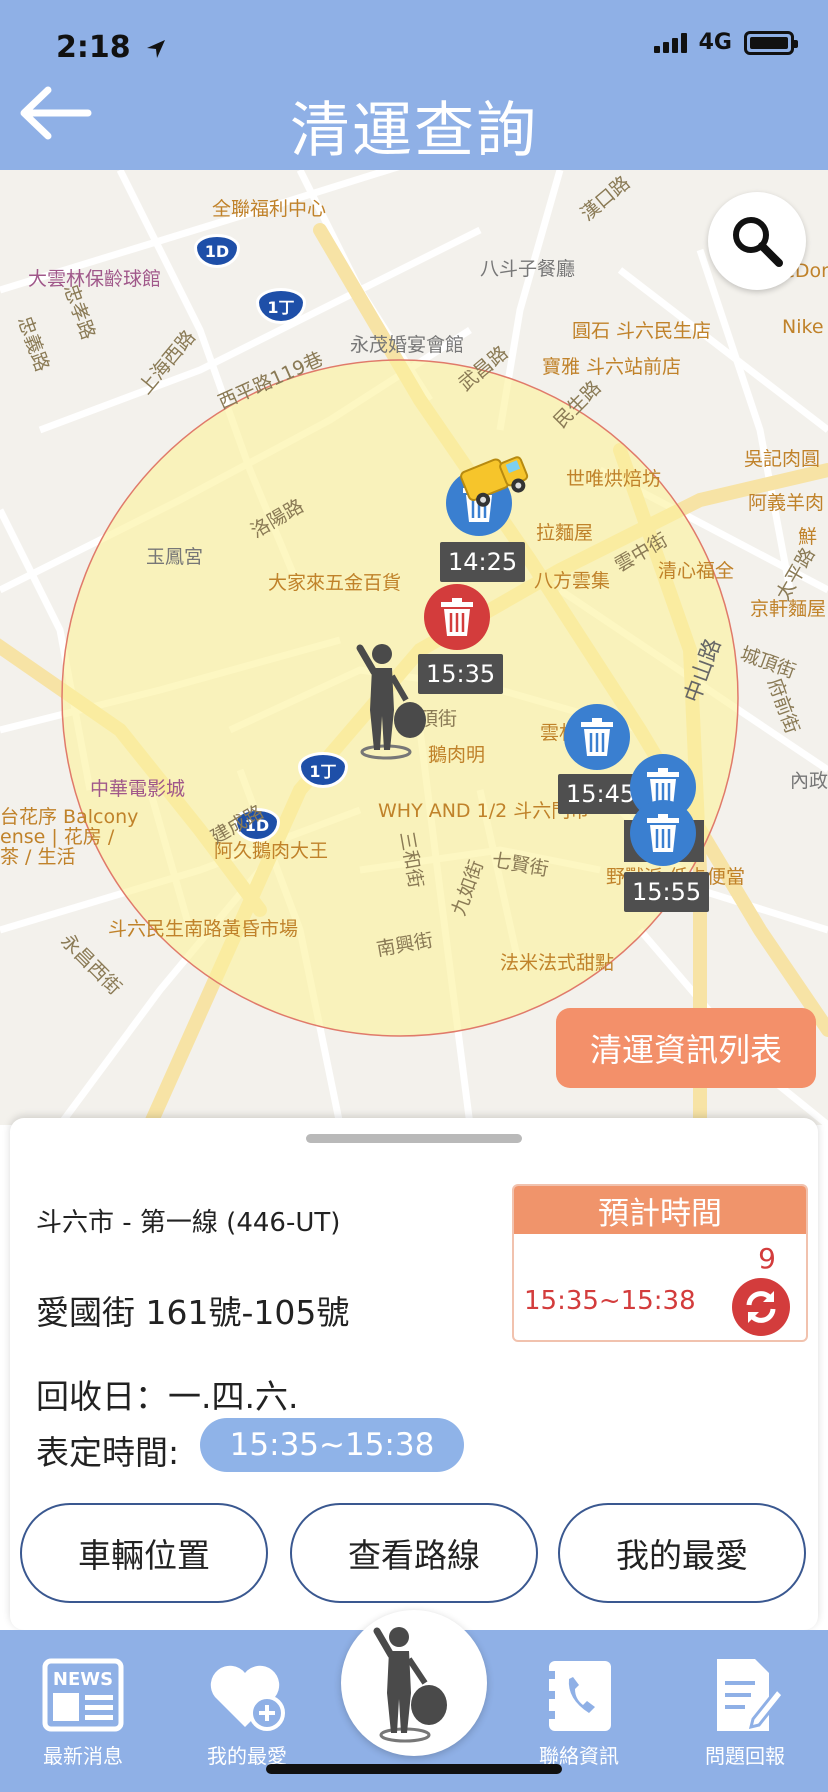  Describe the element at coordinates (203, 929) in the screenshot. I see `map-poi-label: 斗六民生南路黃昏市場` at that location.